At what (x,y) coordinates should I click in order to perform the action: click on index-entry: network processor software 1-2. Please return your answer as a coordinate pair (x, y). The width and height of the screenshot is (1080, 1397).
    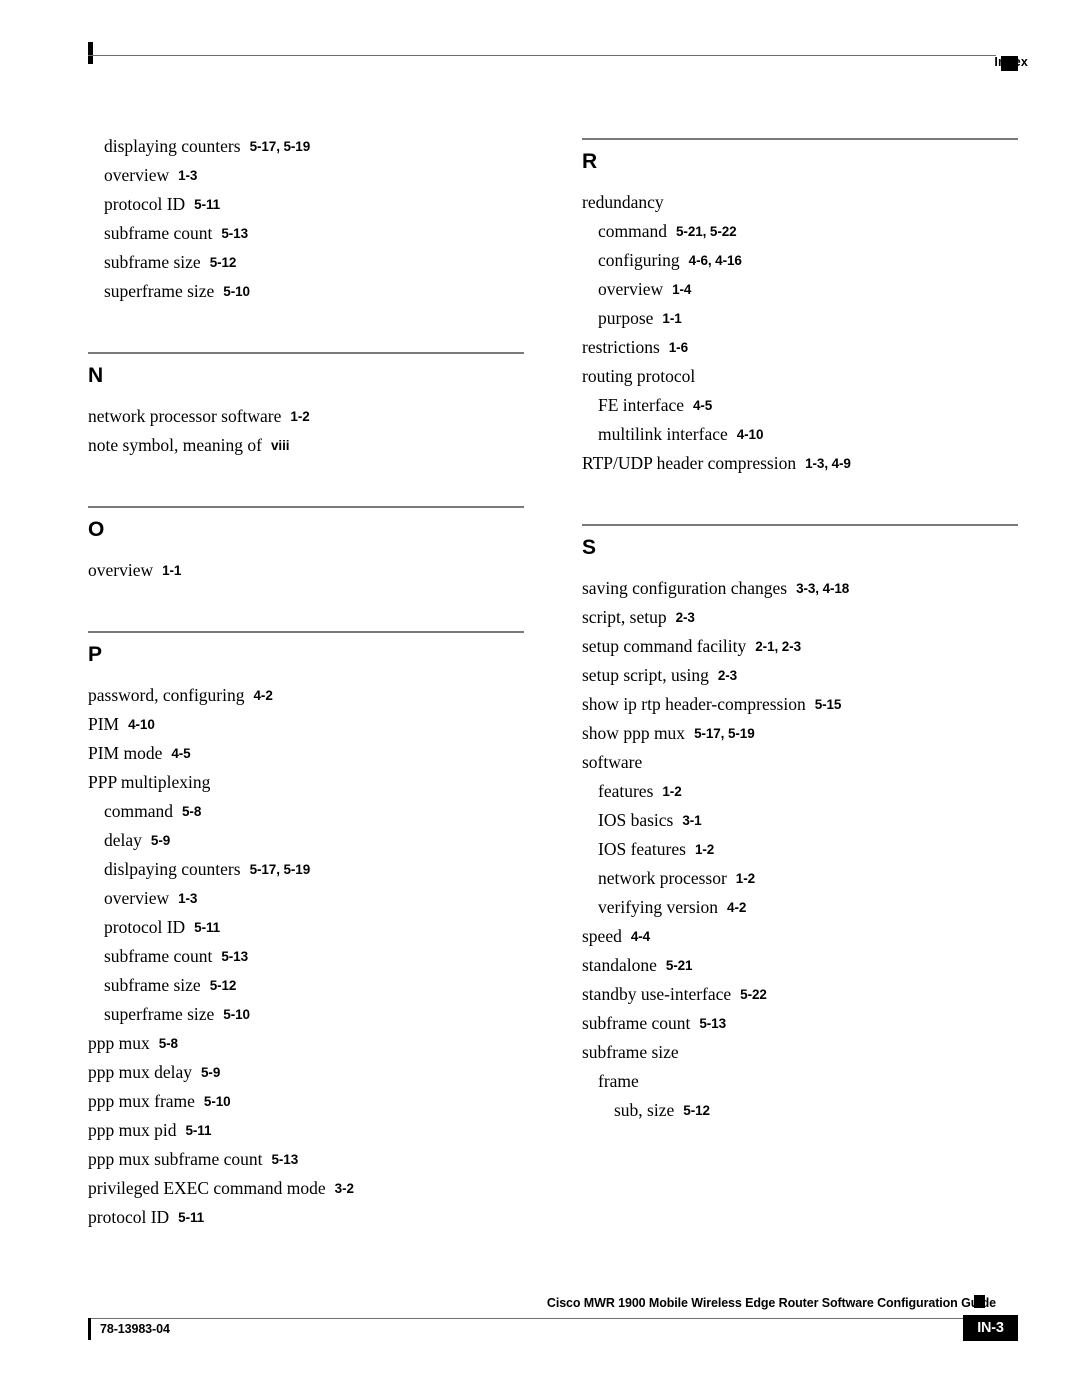
    Looking at the image, I should click on (306, 422).